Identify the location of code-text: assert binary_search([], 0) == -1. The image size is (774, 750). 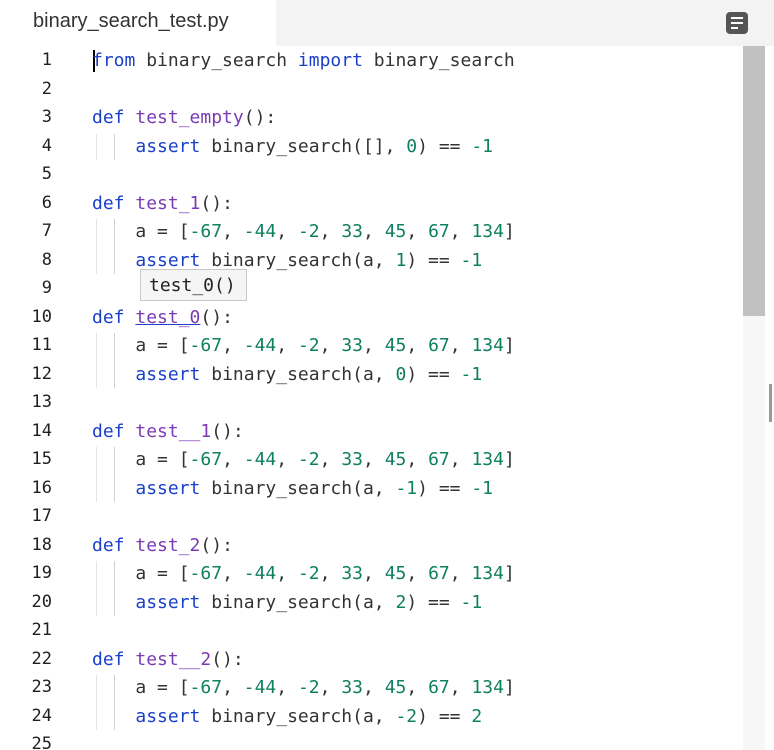
(292, 146).